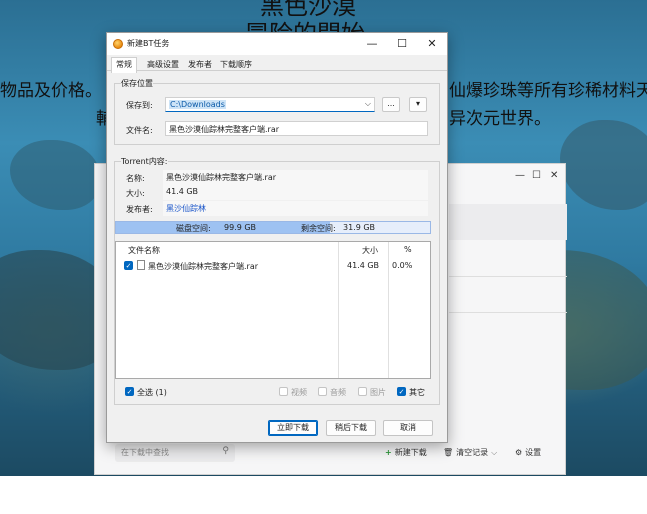 Image resolution: width=647 pixels, height=514 pixels. What do you see at coordinates (200, 64) in the screenshot?
I see `tab-publisher: 发布者` at bounding box center [200, 64].